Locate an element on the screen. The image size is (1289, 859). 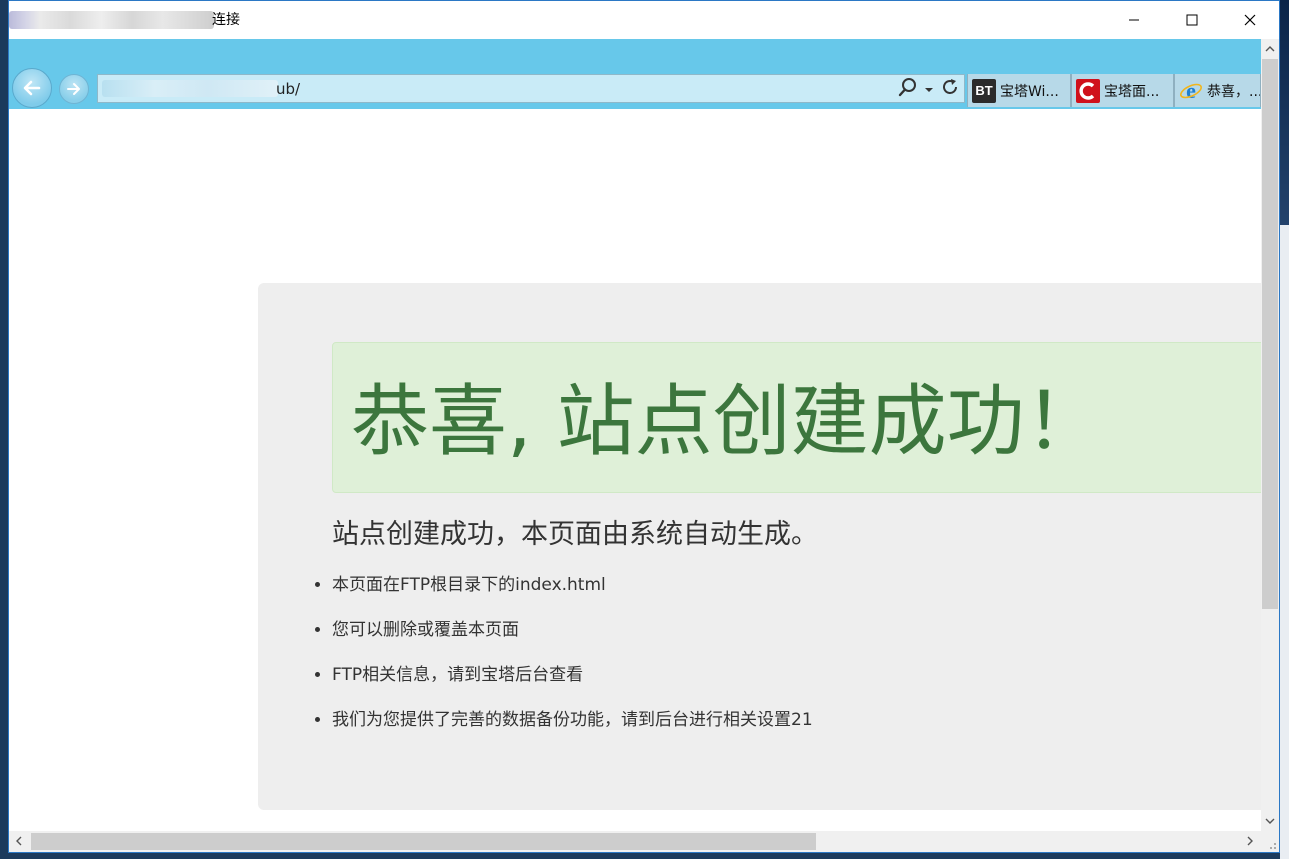
back-arrow-icon is located at coordinates (32, 88).